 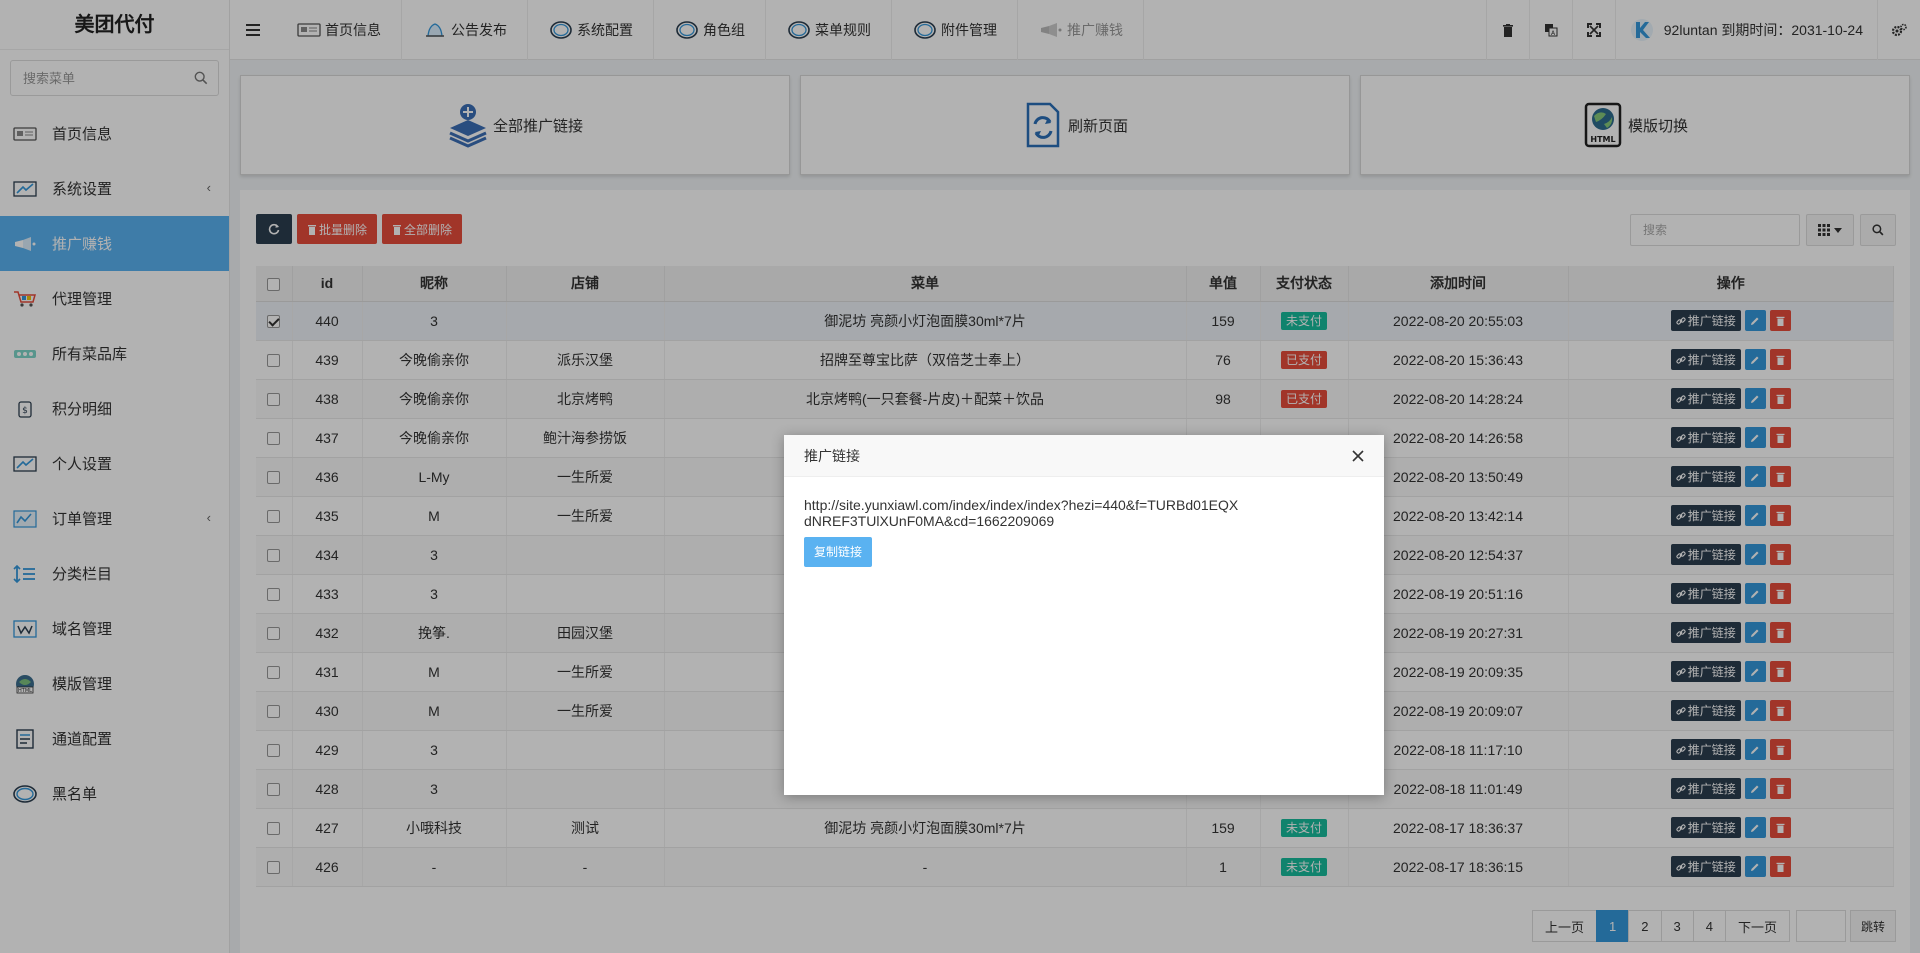 I want to click on close-icon, so click(x=1358, y=456).